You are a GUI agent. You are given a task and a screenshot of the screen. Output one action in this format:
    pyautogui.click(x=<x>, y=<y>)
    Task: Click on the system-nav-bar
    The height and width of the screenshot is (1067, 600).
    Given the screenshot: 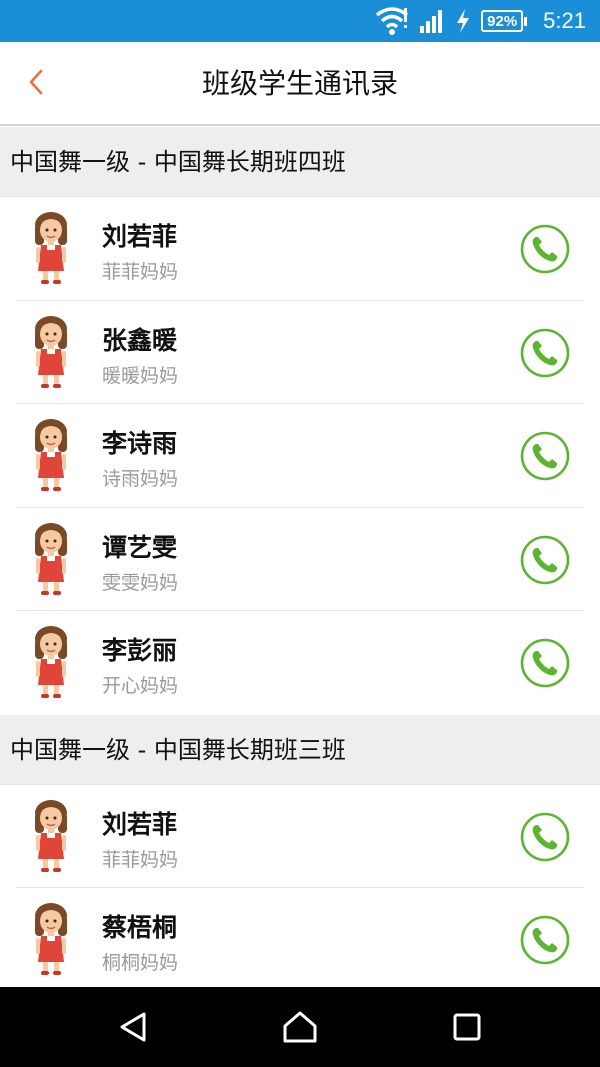 What is the action you would take?
    pyautogui.click(x=300, y=1027)
    